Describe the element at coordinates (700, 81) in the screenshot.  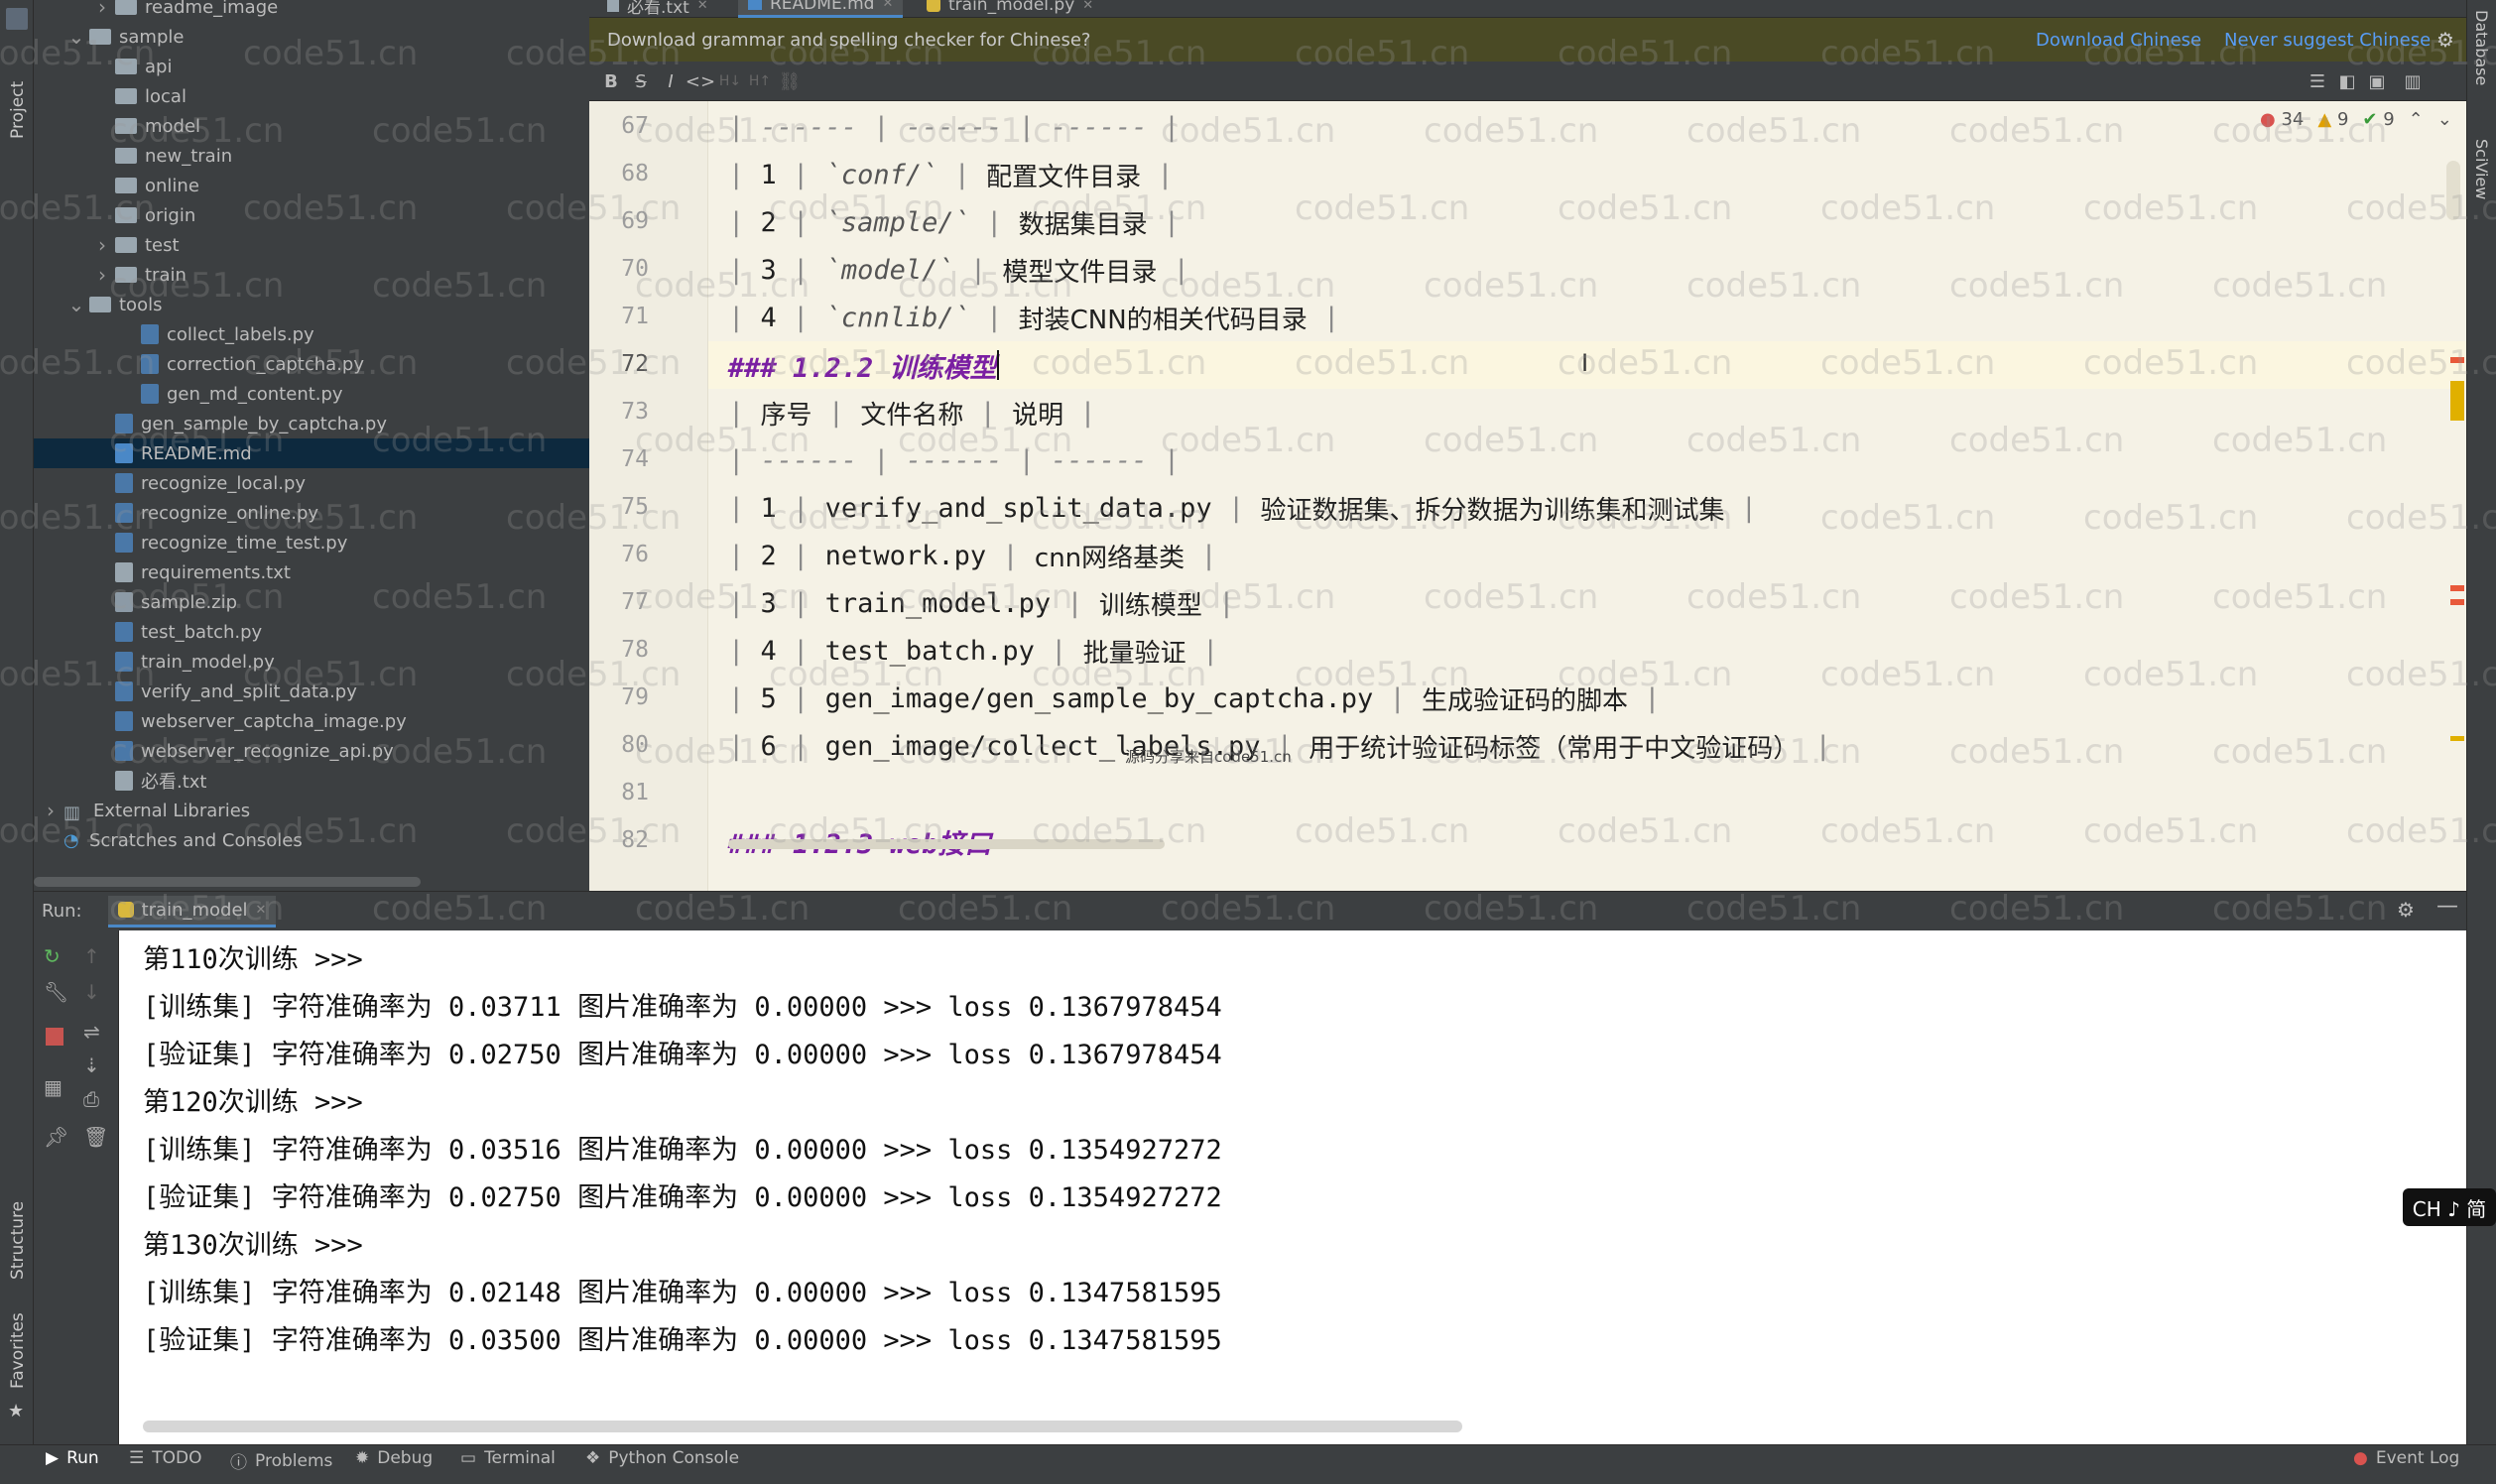
I see `code-icon: <>` at that location.